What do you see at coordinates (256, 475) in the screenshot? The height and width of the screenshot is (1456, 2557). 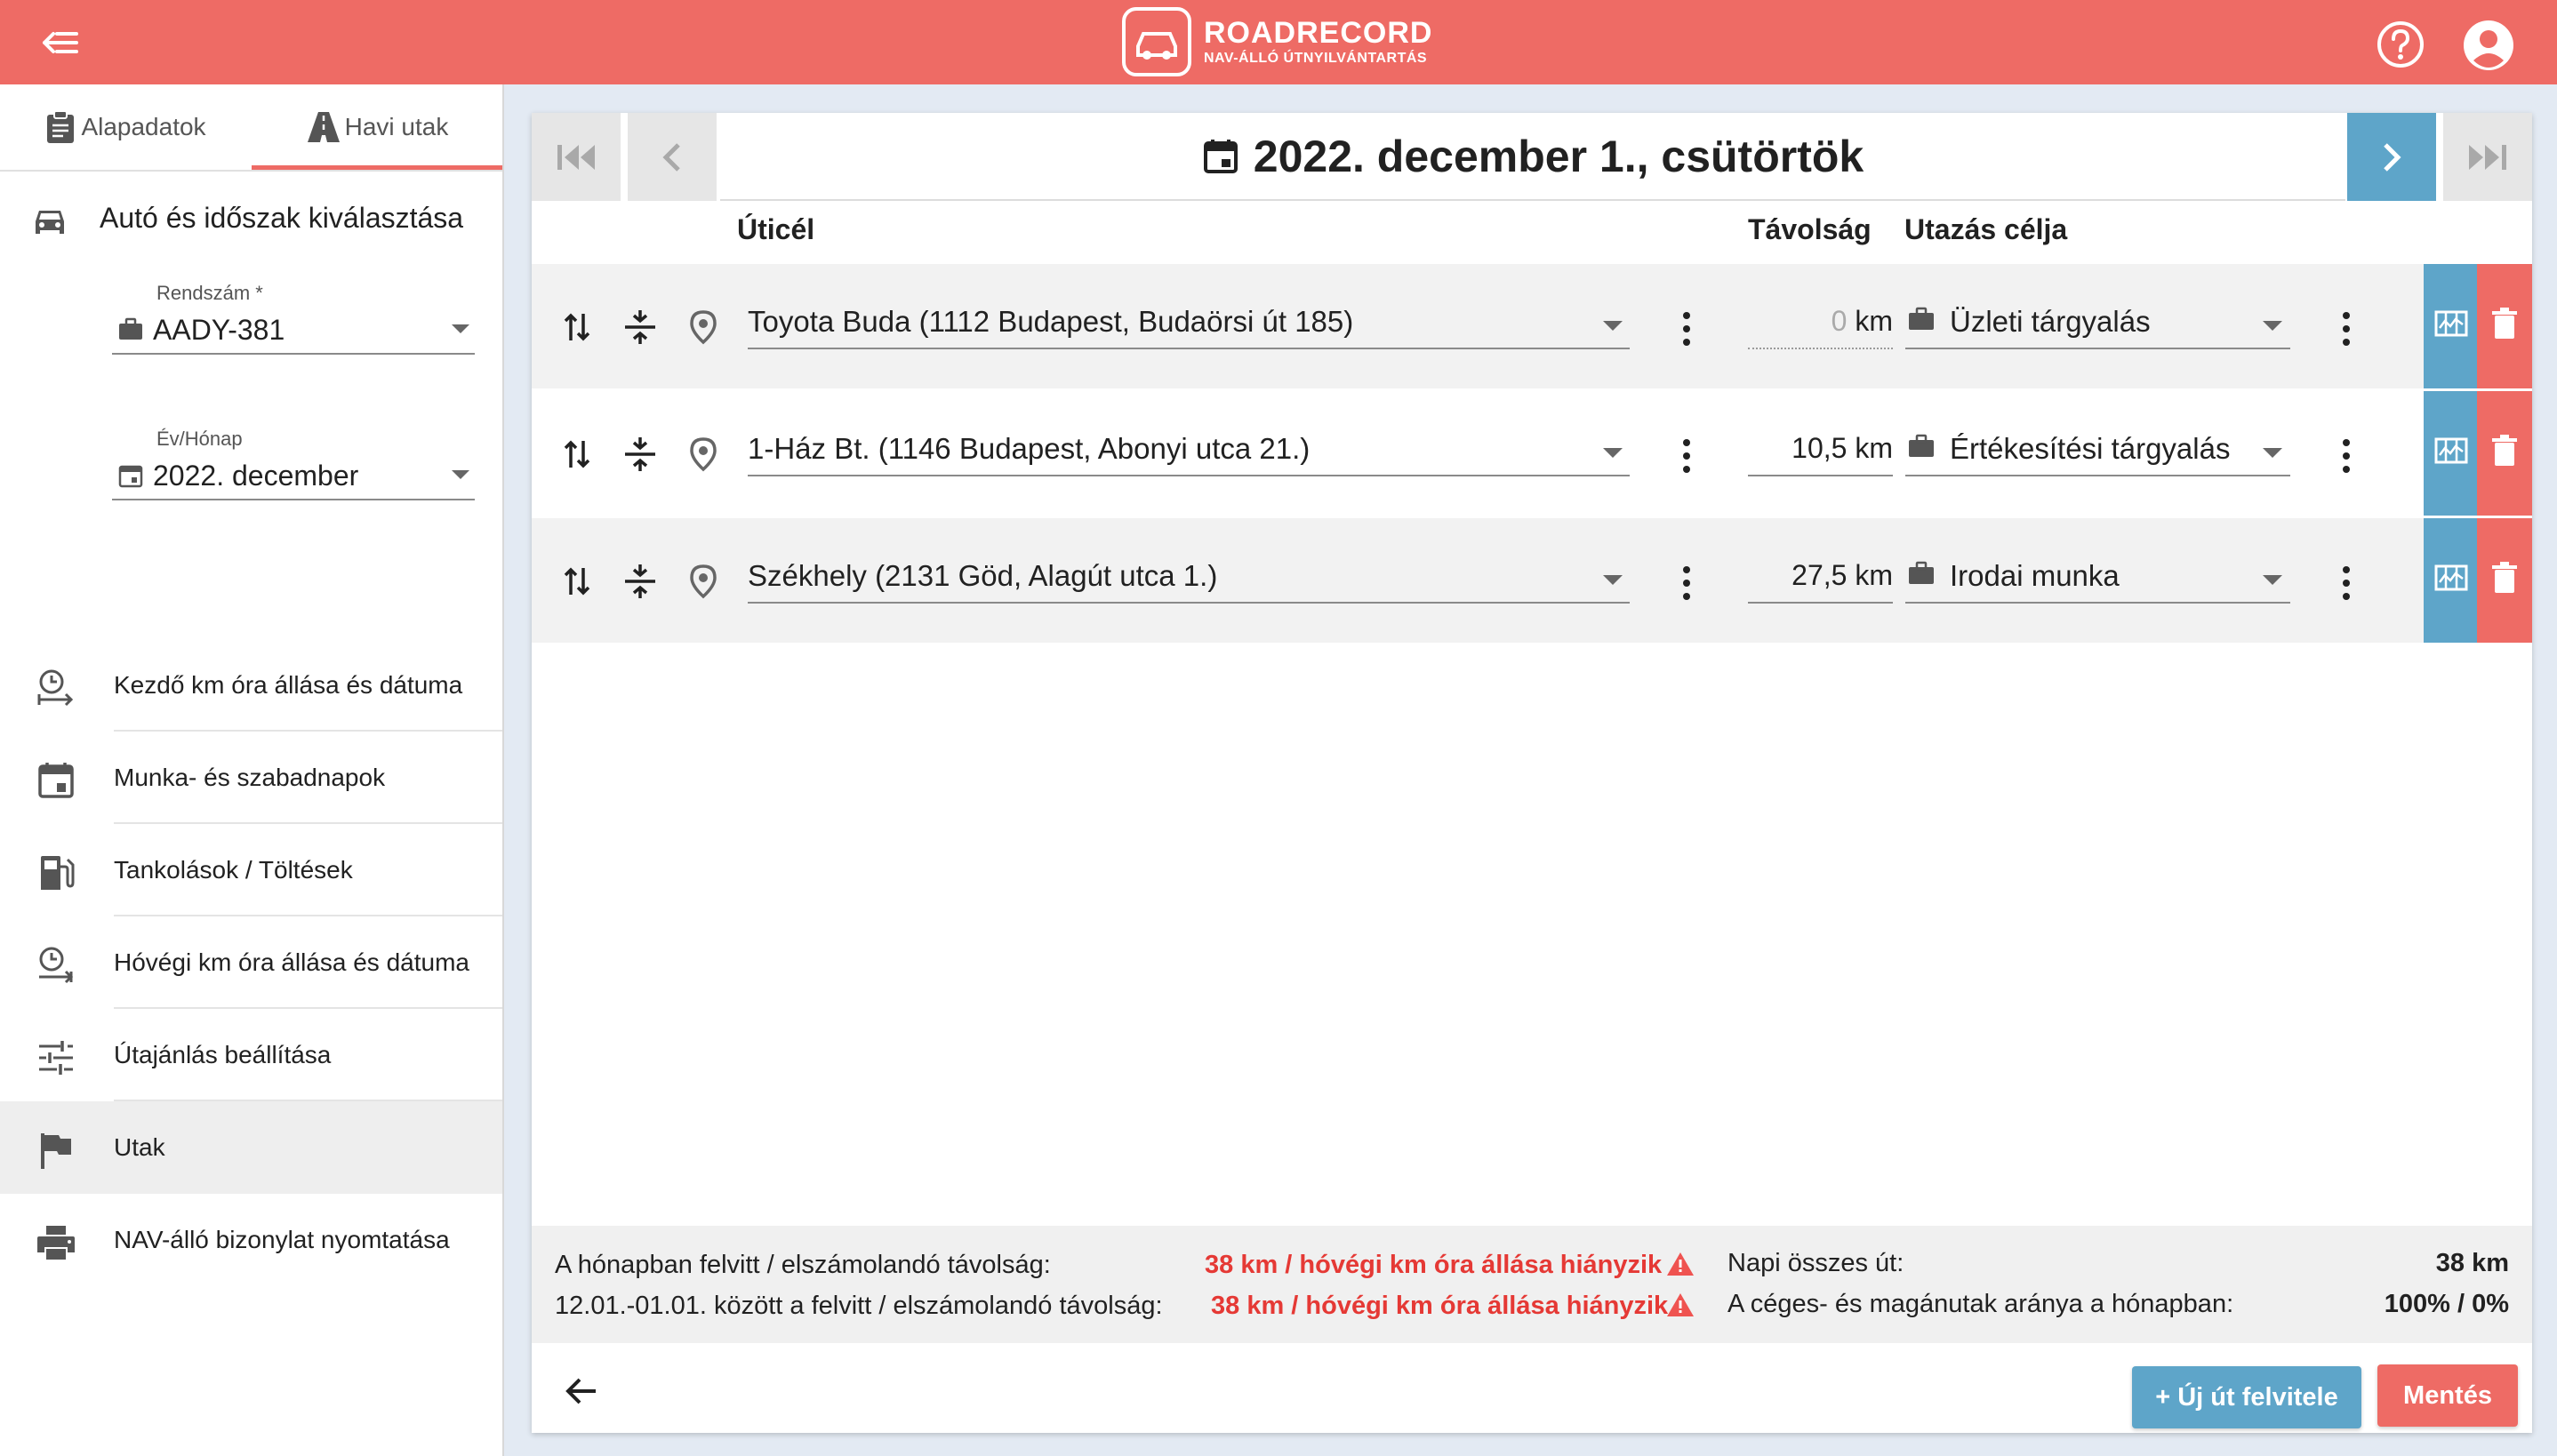 I see `month-value: 2022. december` at bounding box center [256, 475].